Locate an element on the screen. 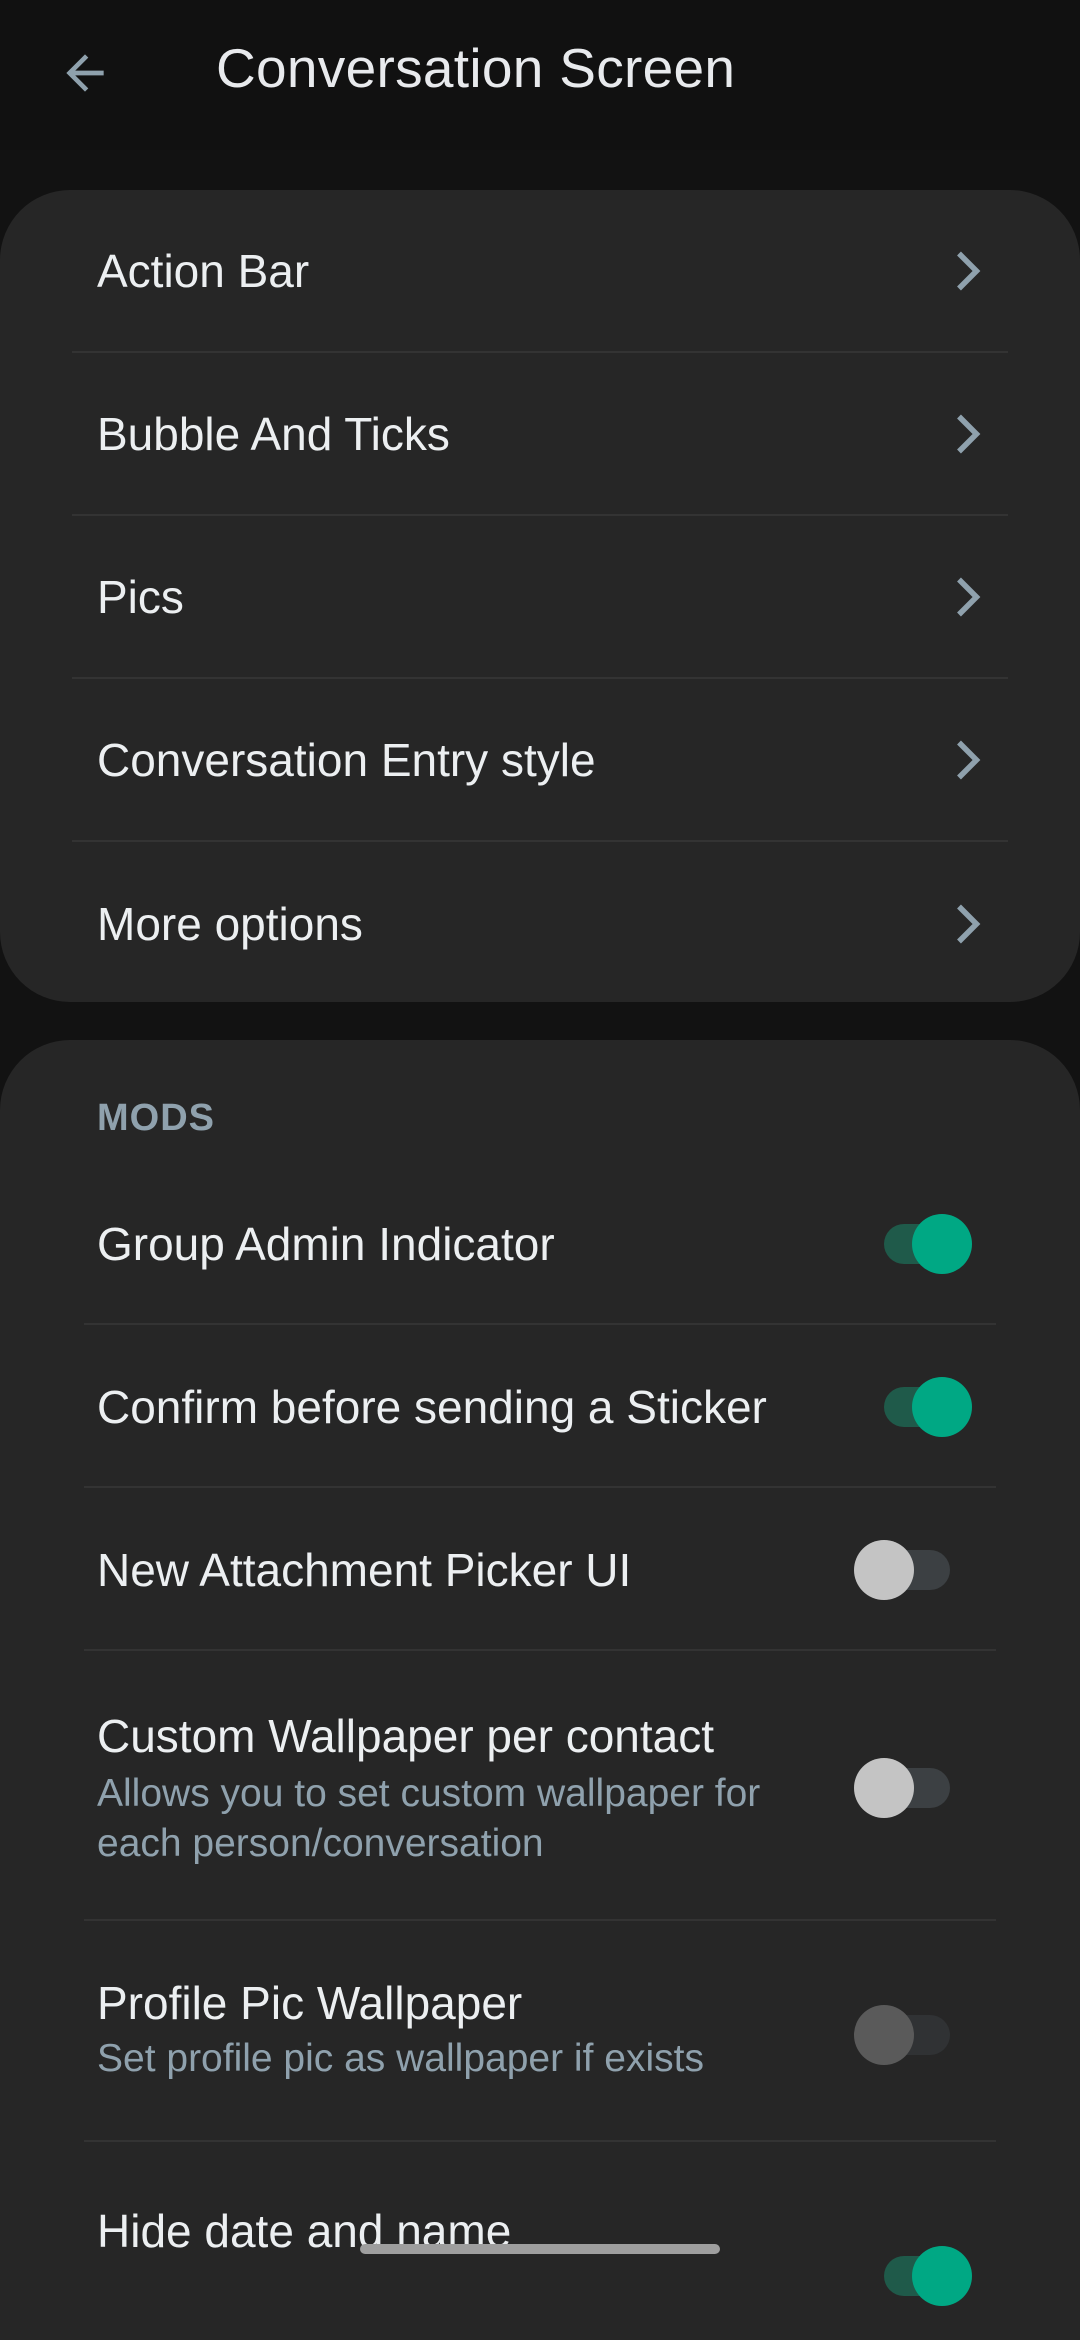 This screenshot has width=1080, height=2340. setting-title: New Attachment Picker UI is located at coordinates (364, 1570).